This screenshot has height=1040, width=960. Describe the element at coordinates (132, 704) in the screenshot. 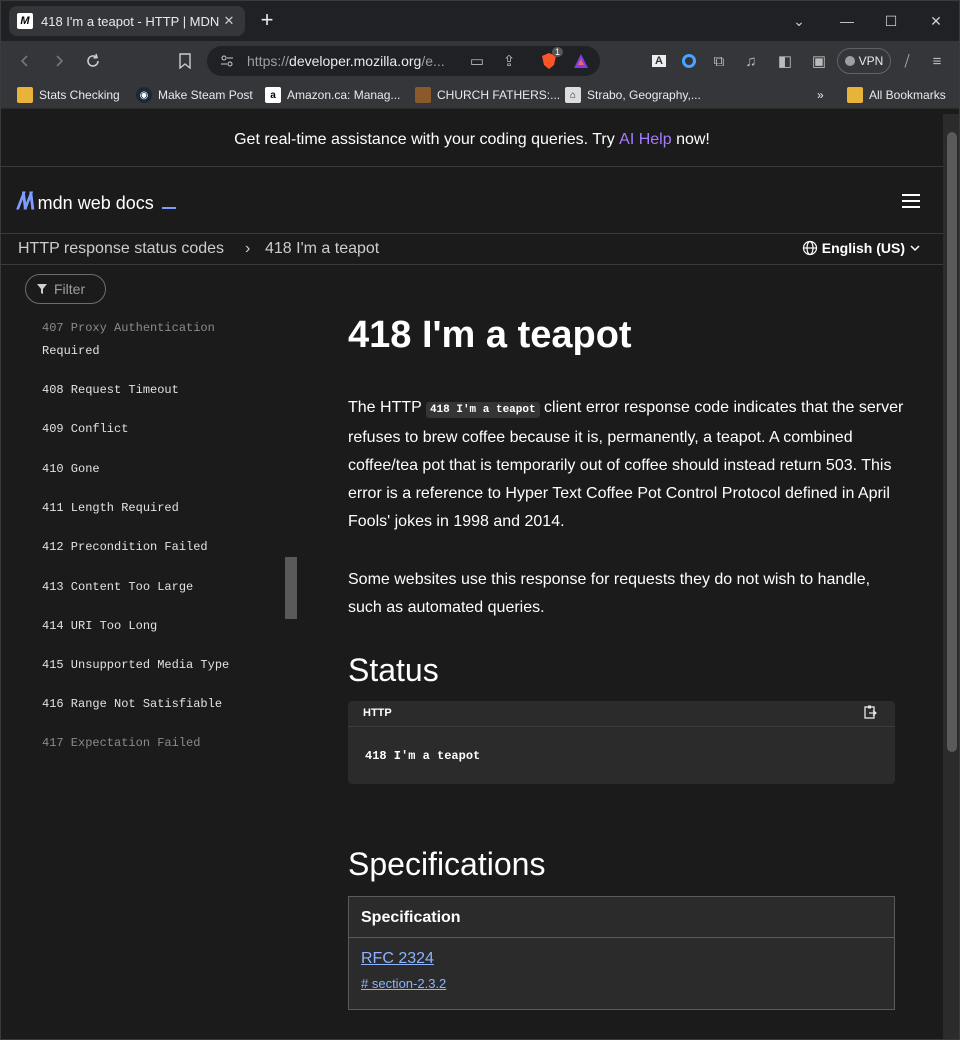

I see `sidebar-item-416: 416 Range Not Satisfiable` at that location.